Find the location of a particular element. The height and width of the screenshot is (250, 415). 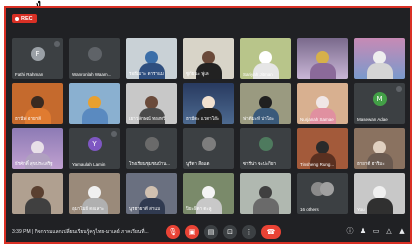

participant-tile: ซารีน่า จะปะกิยา is located at coordinates (265, 148).